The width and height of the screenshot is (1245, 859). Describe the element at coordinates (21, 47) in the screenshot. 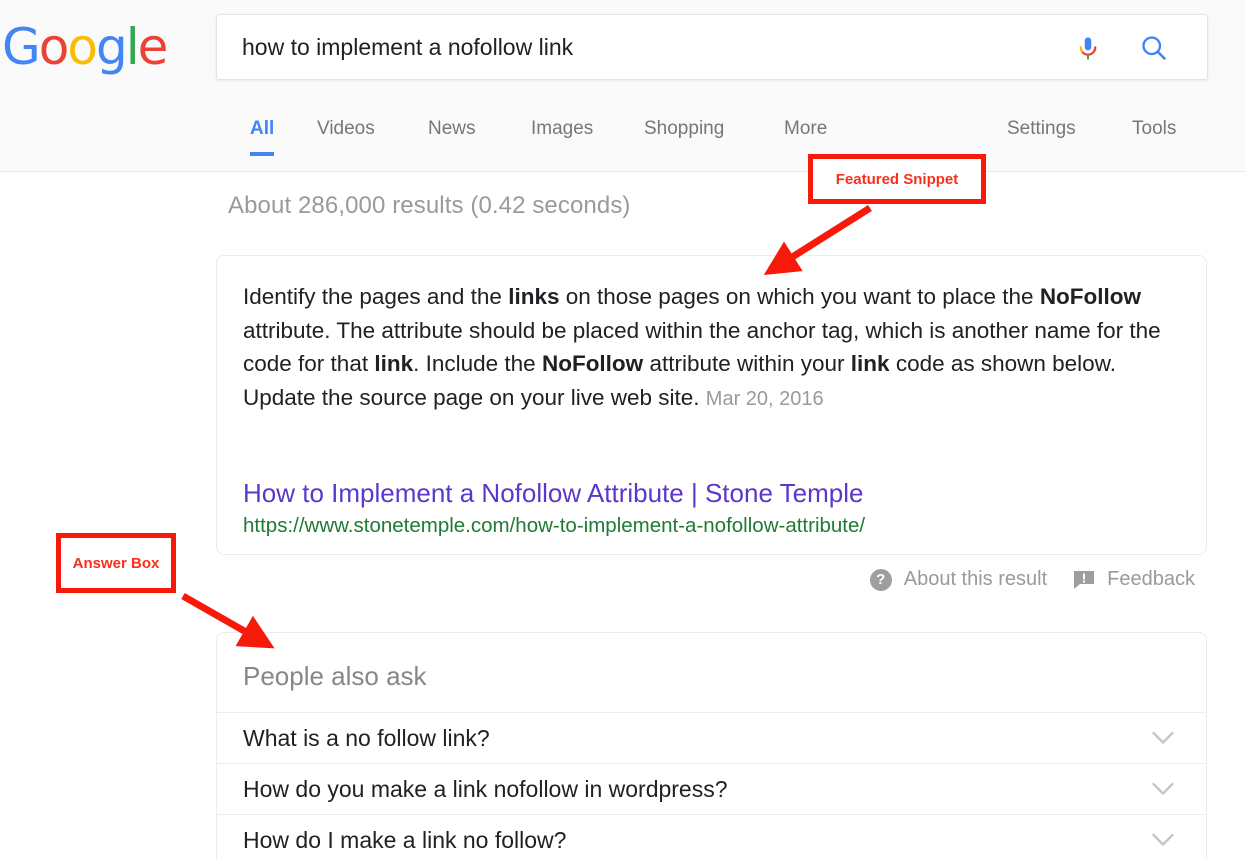

I see `logo-letter-g1: G` at that location.